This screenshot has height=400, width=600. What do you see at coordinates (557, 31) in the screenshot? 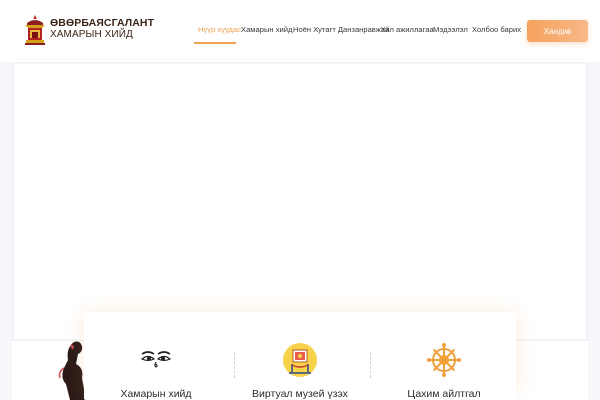
I see `donate-button: Хандив` at bounding box center [557, 31].